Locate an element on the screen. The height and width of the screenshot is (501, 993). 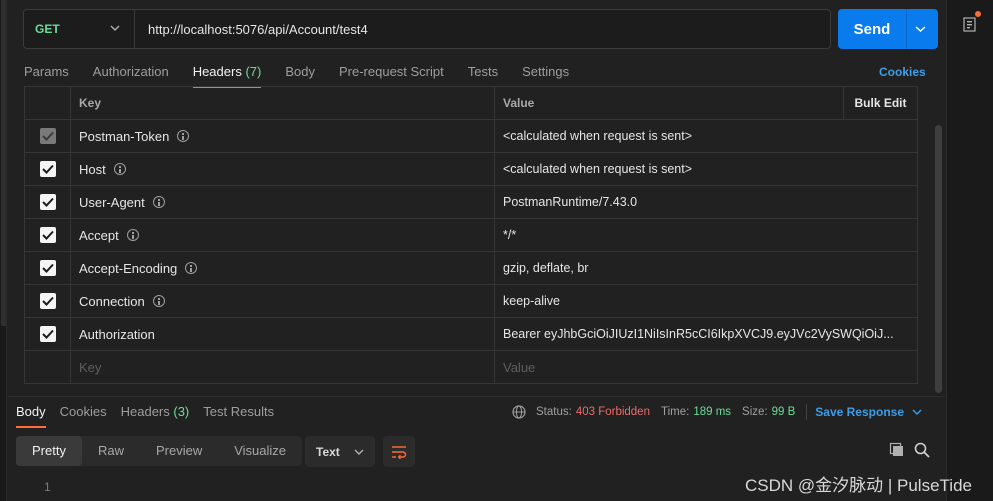
cookies-link: Cookies is located at coordinates (902, 72).